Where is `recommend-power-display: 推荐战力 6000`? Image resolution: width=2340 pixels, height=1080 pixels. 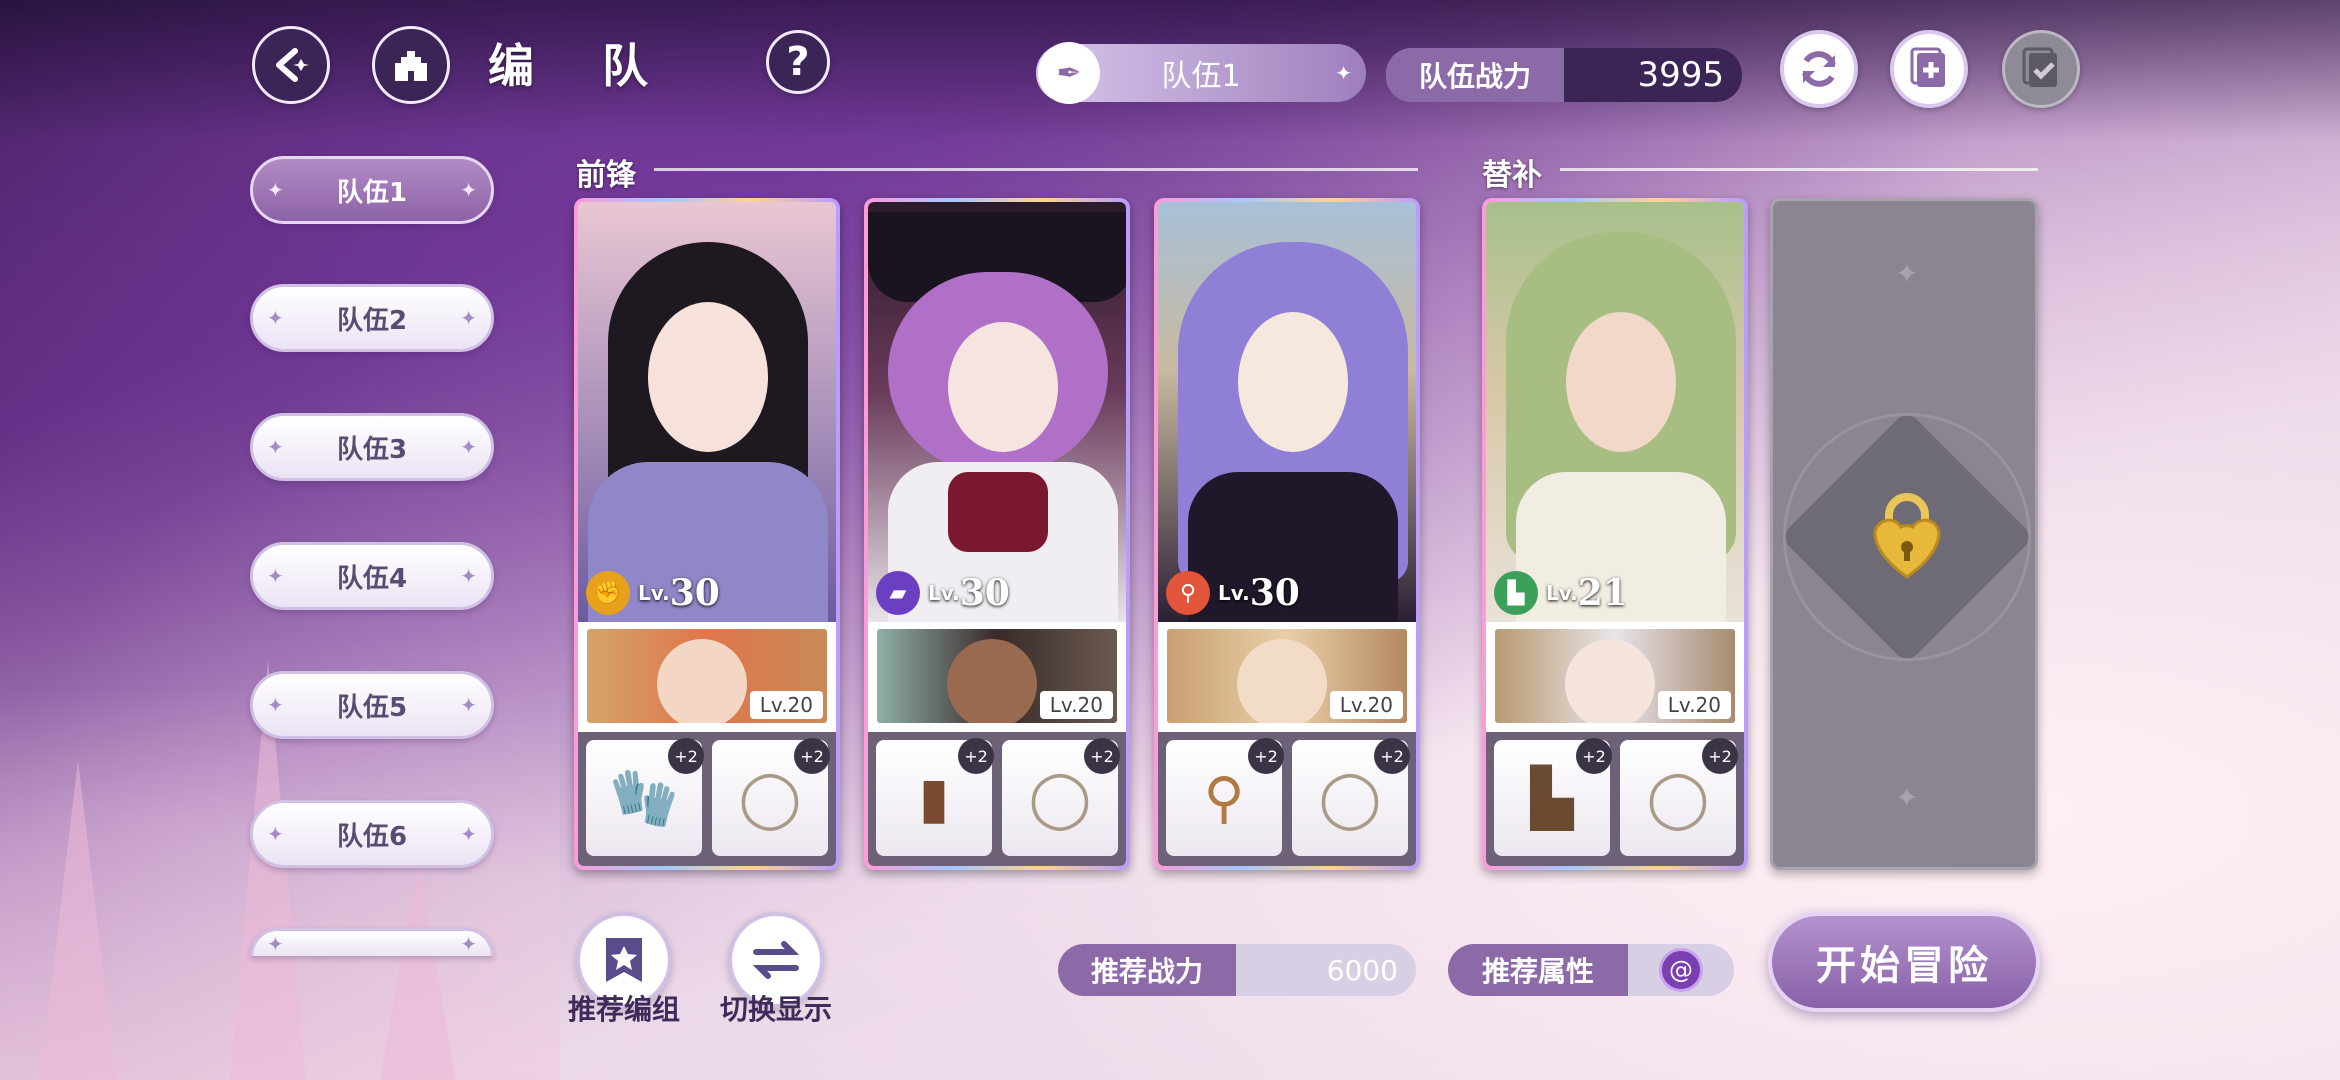 recommend-power-display: 推荐战力 6000 is located at coordinates (1237, 970).